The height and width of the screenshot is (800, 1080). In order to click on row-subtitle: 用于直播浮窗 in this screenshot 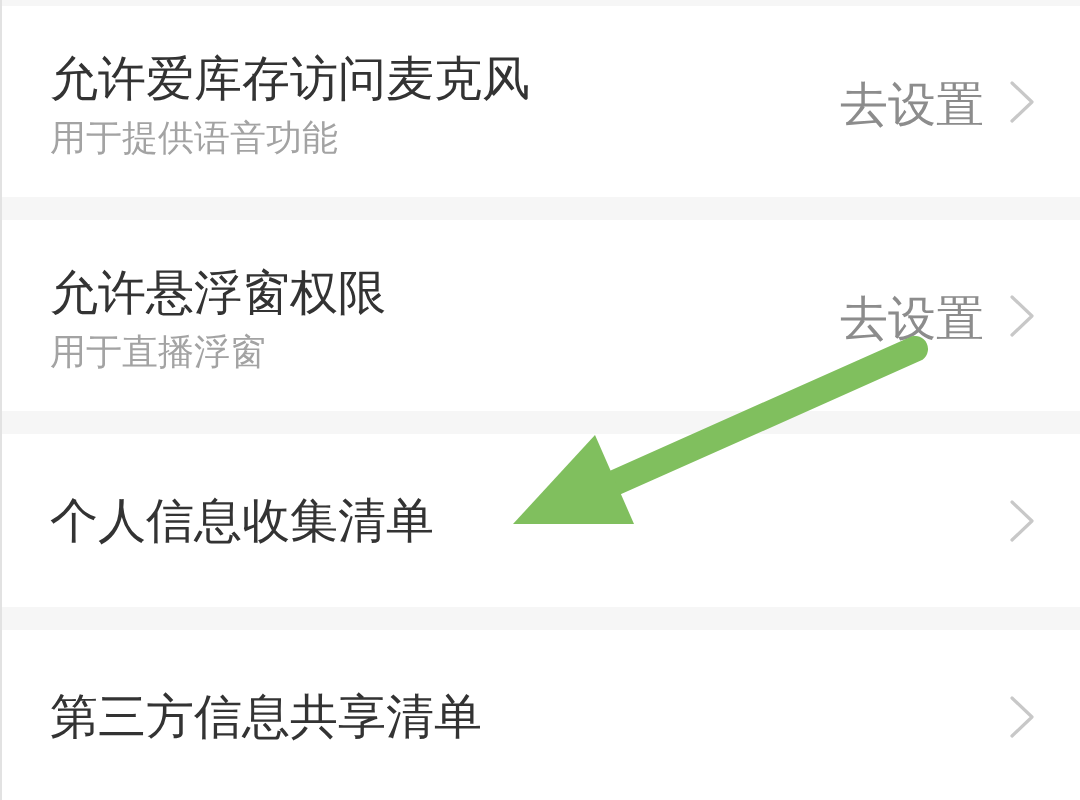, I will do `click(158, 352)`.